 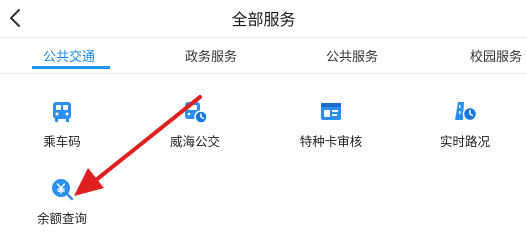 I want to click on service-label: 特种卡审核, so click(x=331, y=141).